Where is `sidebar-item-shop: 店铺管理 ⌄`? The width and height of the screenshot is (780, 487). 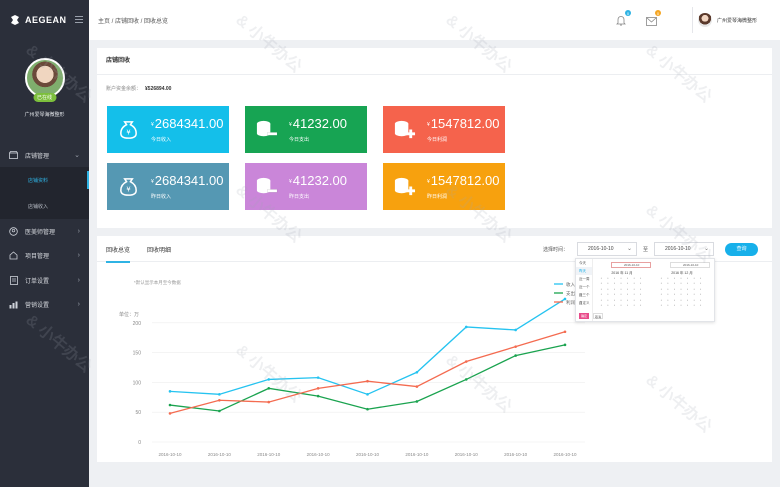
sidebar-item-shop: 店铺管理 ⌄ is located at coordinates (44, 155).